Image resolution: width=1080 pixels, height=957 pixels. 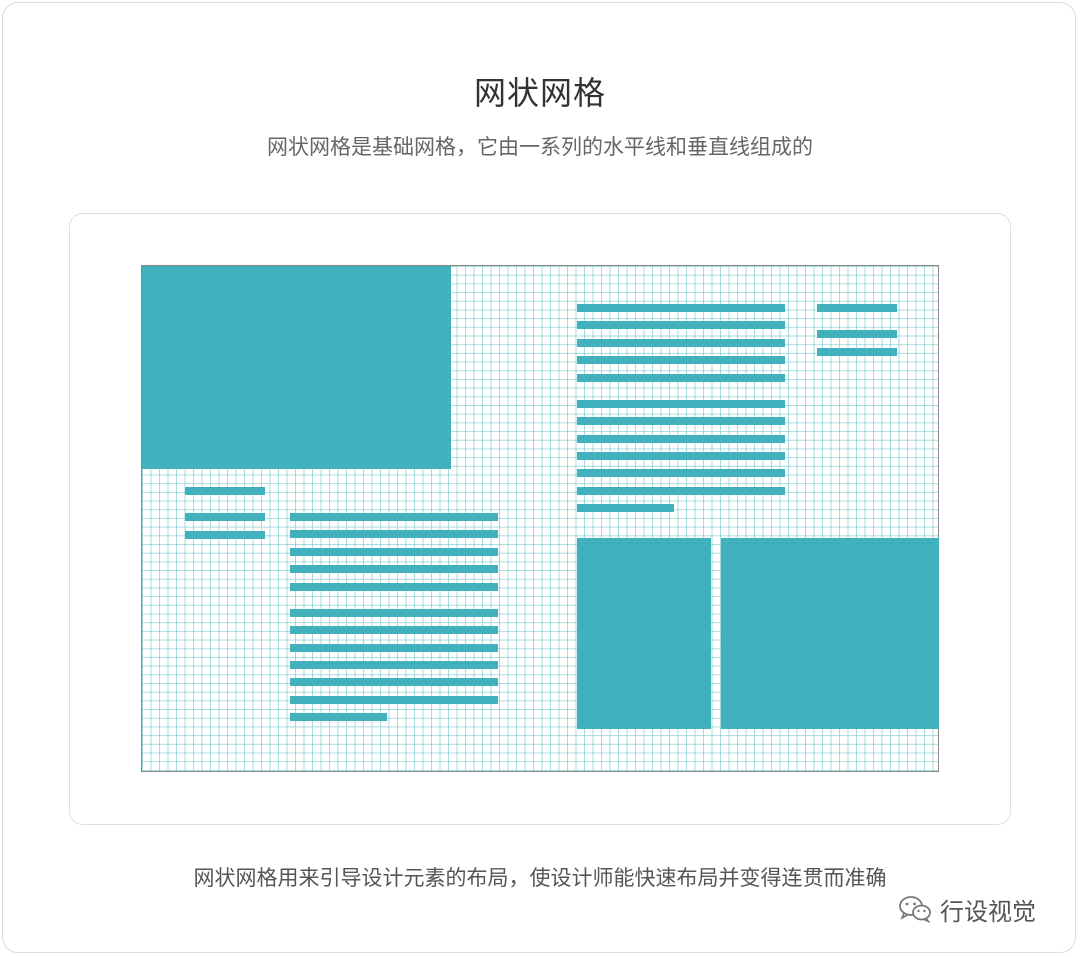 What do you see at coordinates (830, 633) in the screenshot?
I see `image-block-bottom-right` at bounding box center [830, 633].